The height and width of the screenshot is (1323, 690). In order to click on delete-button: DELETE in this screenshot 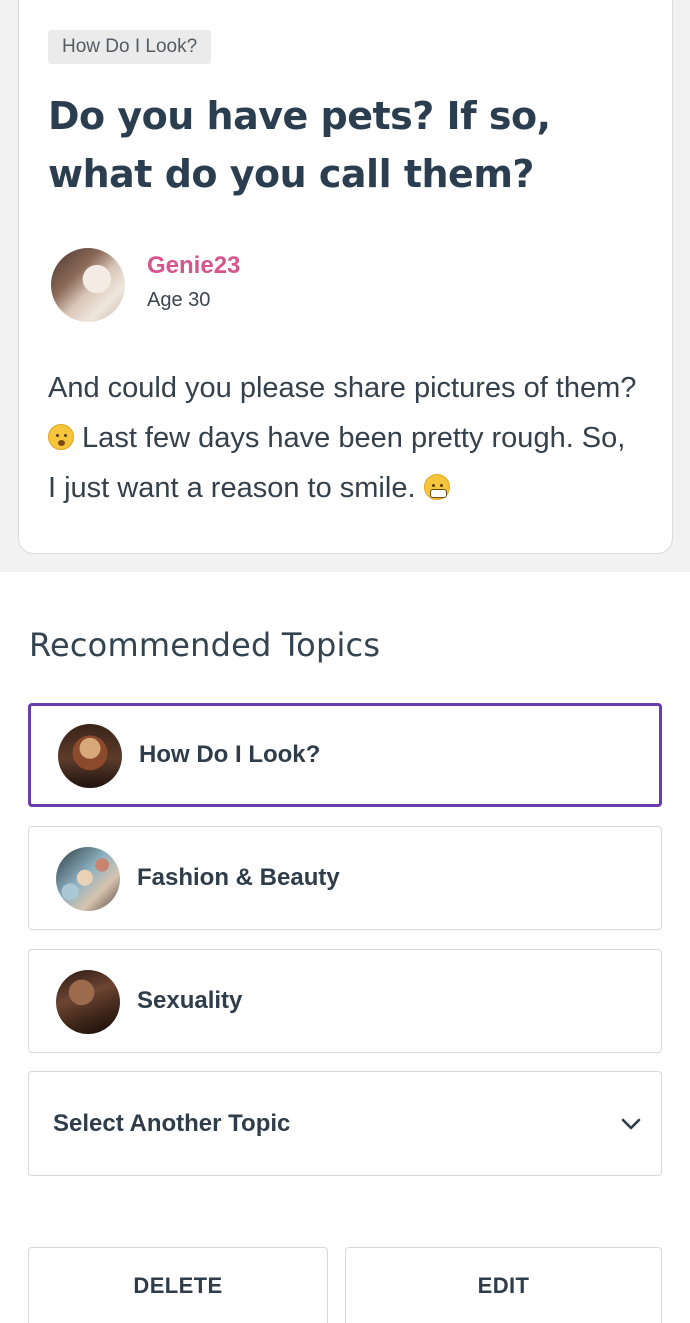, I will do `click(178, 1285)`.